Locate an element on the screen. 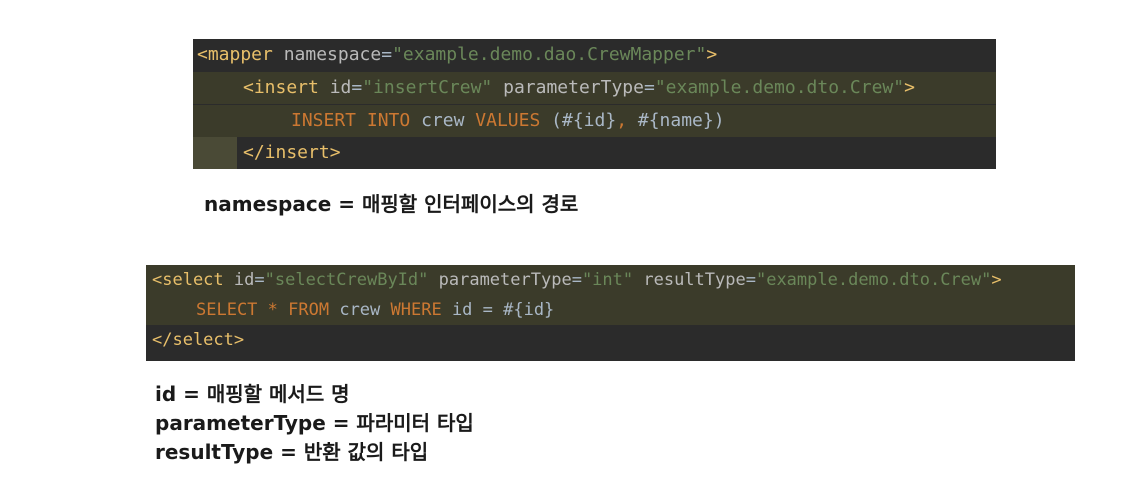 Image resolution: width=1131 pixels, height=490 pixels. code-line-select-sql: SELECT * FROM crew WHERE id = #{id} is located at coordinates (610, 310).